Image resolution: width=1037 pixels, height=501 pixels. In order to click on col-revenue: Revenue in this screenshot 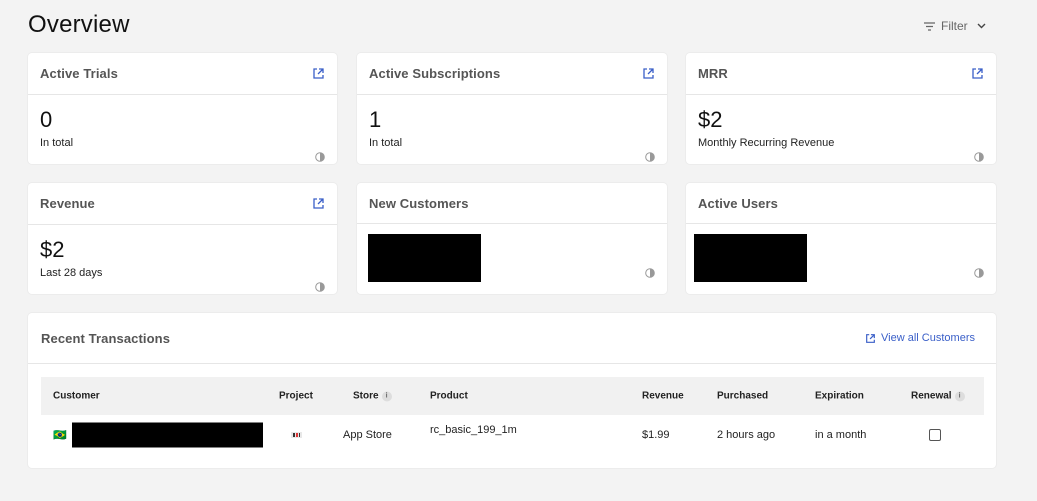, I will do `click(663, 396)`.